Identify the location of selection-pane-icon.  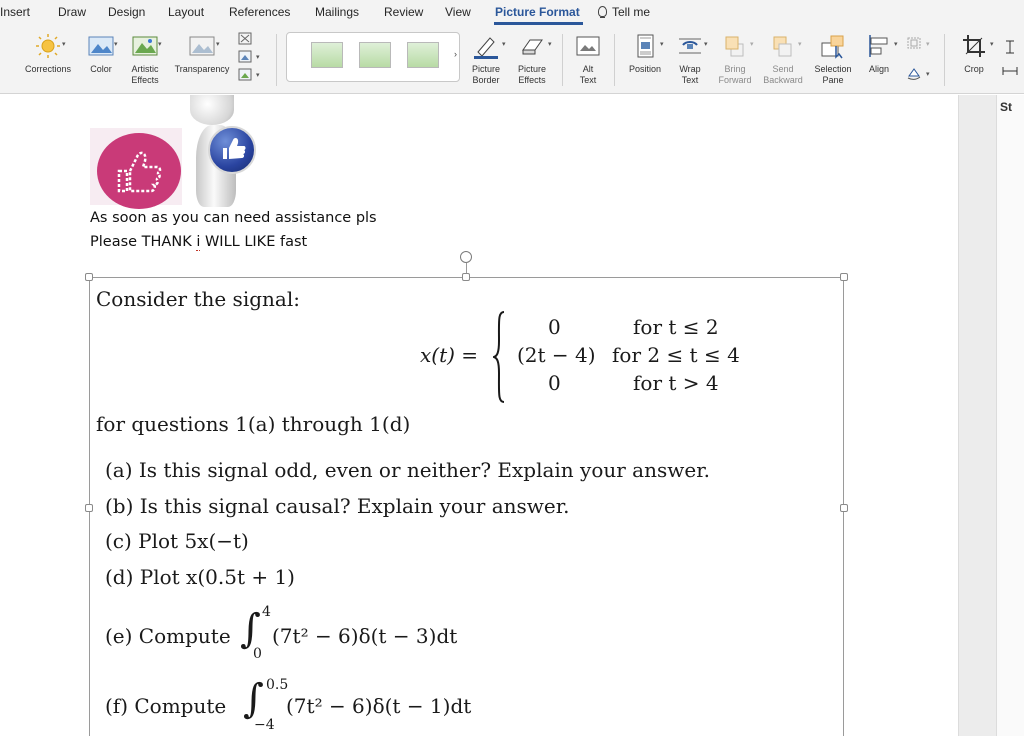
(832, 47).